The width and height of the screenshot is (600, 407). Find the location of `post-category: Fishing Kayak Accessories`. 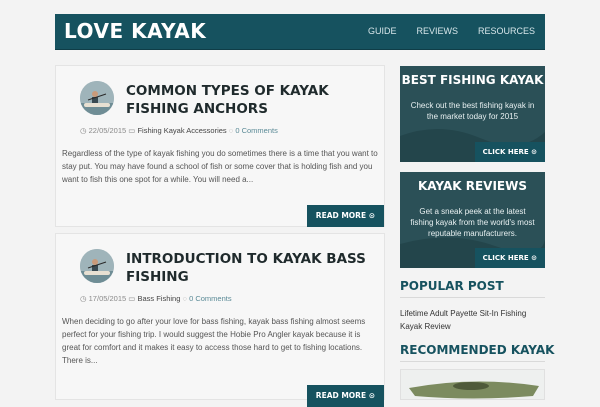

post-category: Fishing Kayak Accessories is located at coordinates (181, 130).